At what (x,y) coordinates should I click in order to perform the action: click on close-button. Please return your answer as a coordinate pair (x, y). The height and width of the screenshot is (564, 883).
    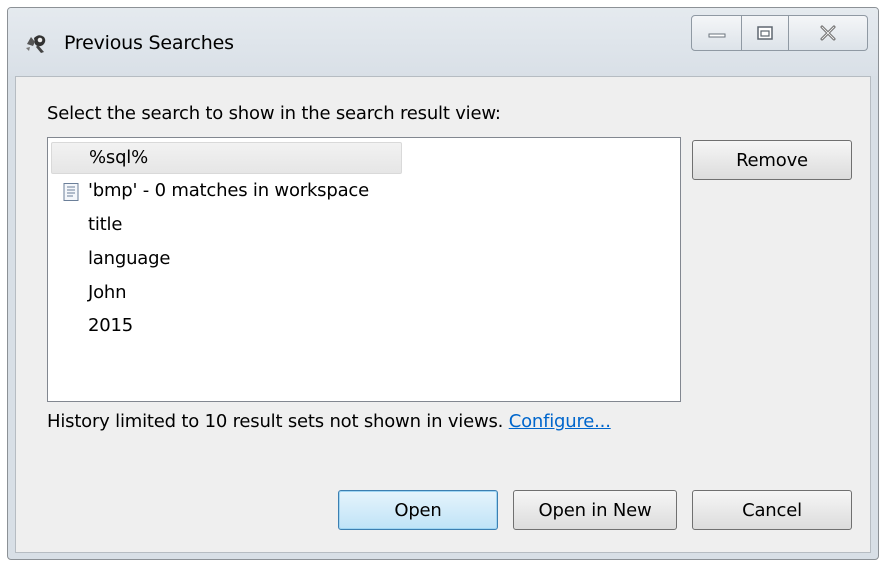
    Looking at the image, I should click on (828, 33).